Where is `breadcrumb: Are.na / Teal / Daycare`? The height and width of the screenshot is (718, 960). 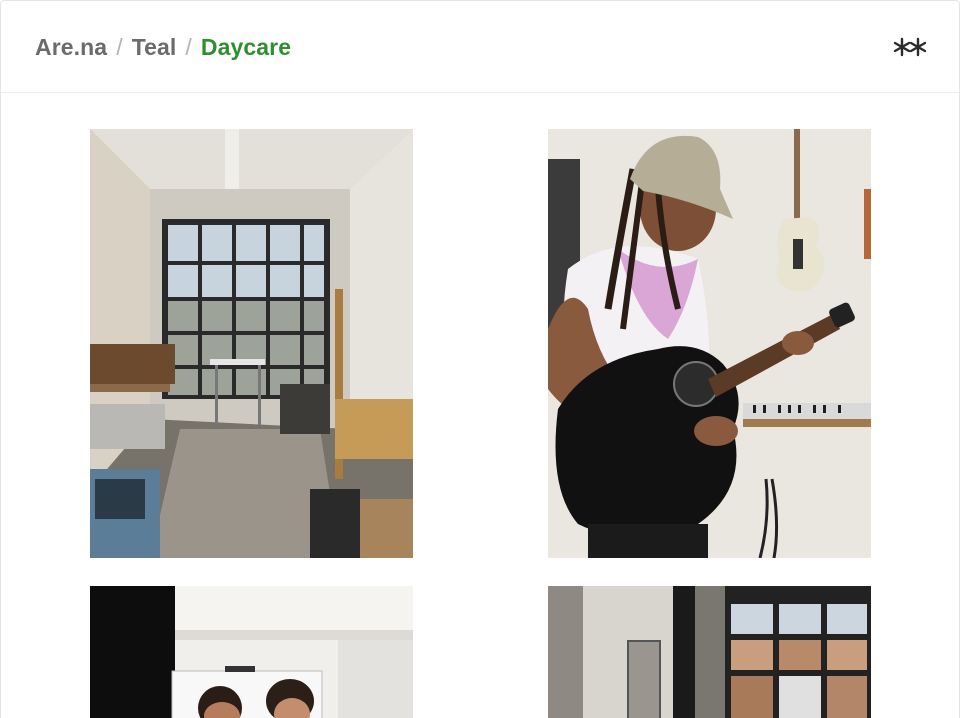
breadcrumb: Are.na / Teal / Daycare is located at coordinates (163, 47).